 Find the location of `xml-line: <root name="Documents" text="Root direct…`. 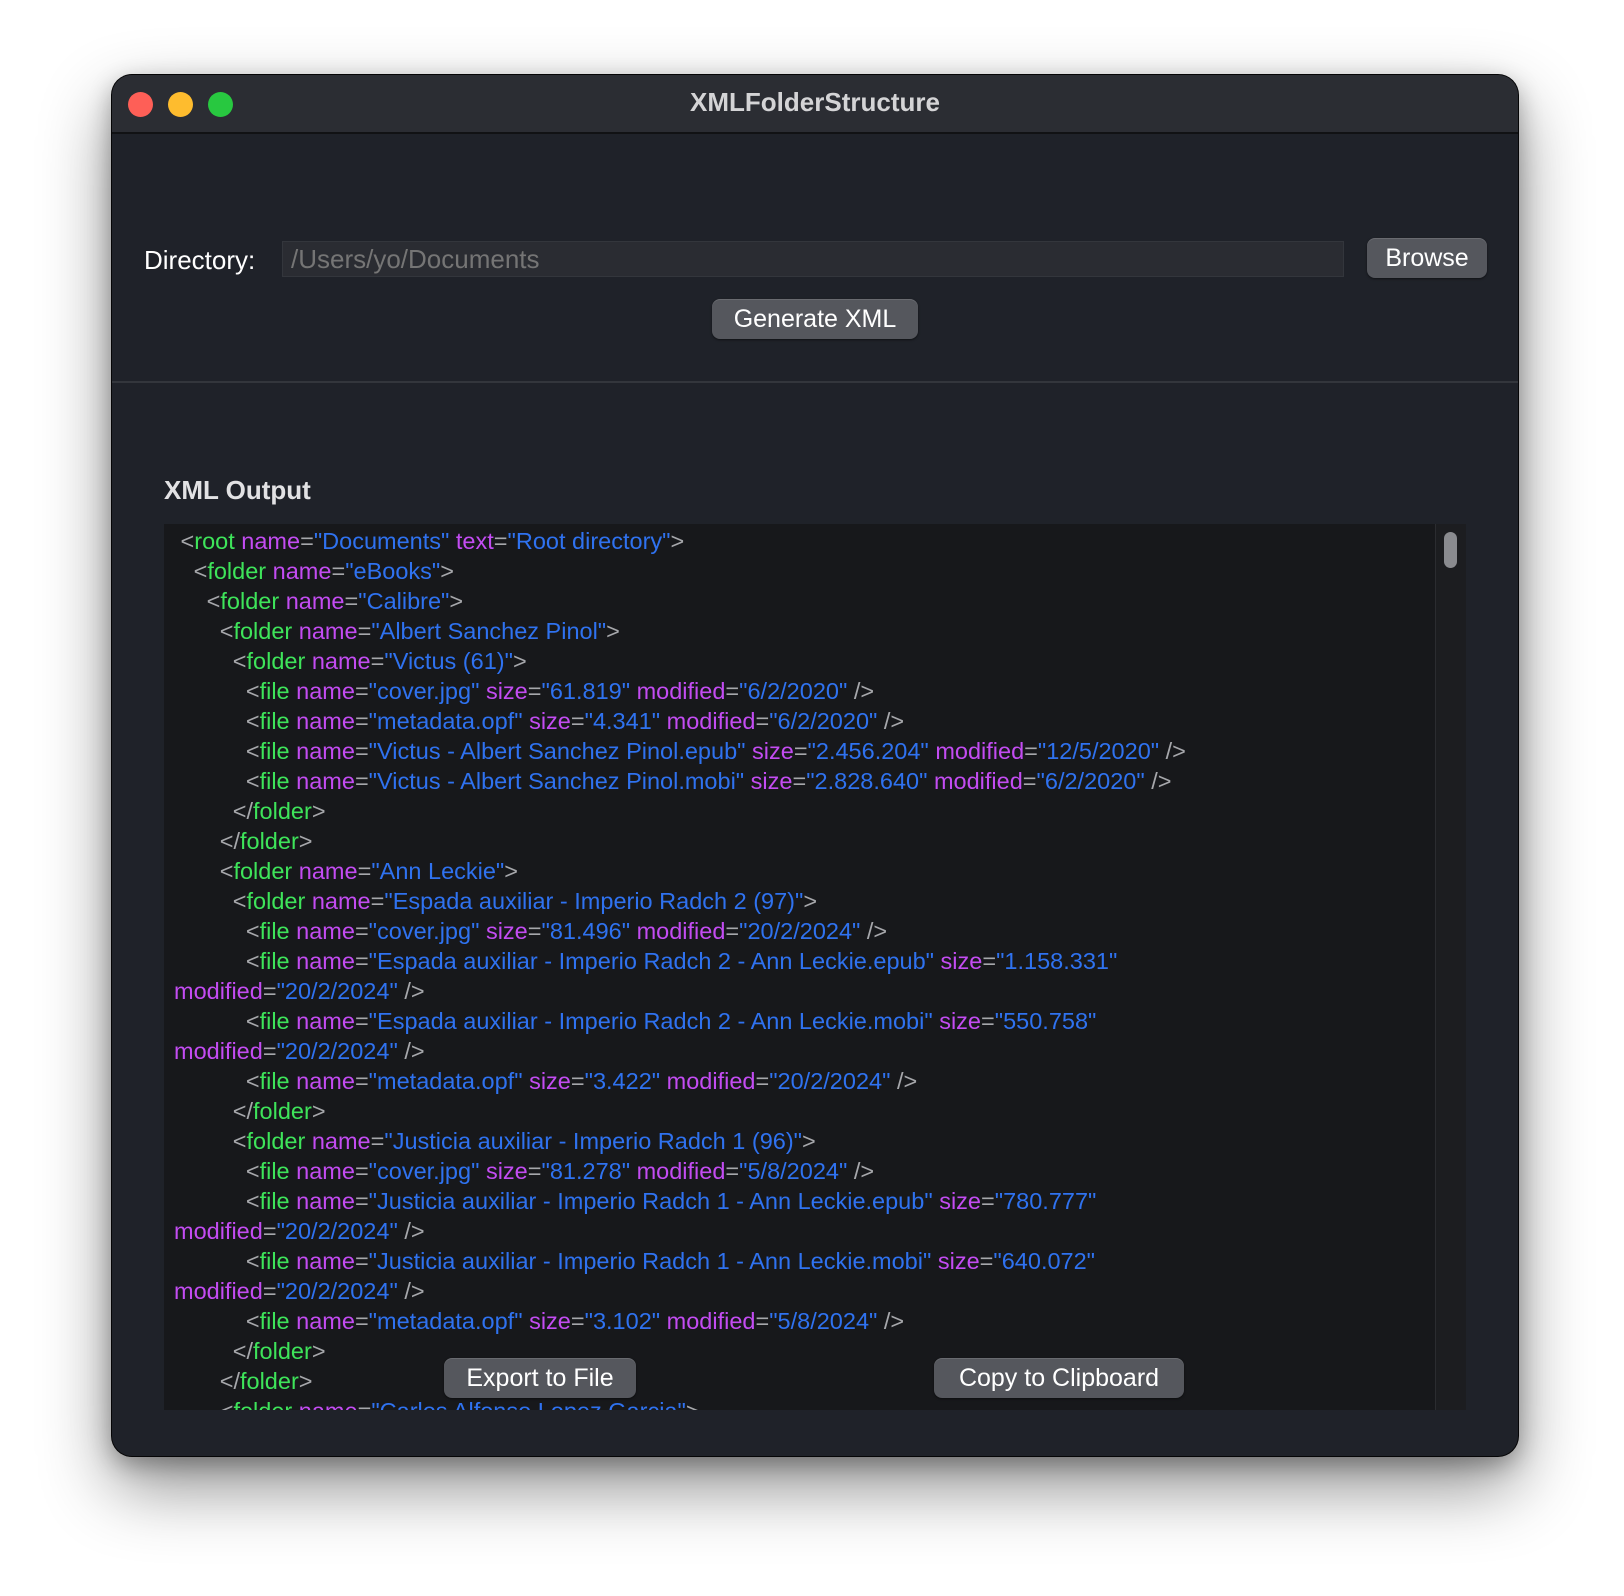

xml-line: <root name="Documents" text="Root direct… is located at coordinates (432, 541).